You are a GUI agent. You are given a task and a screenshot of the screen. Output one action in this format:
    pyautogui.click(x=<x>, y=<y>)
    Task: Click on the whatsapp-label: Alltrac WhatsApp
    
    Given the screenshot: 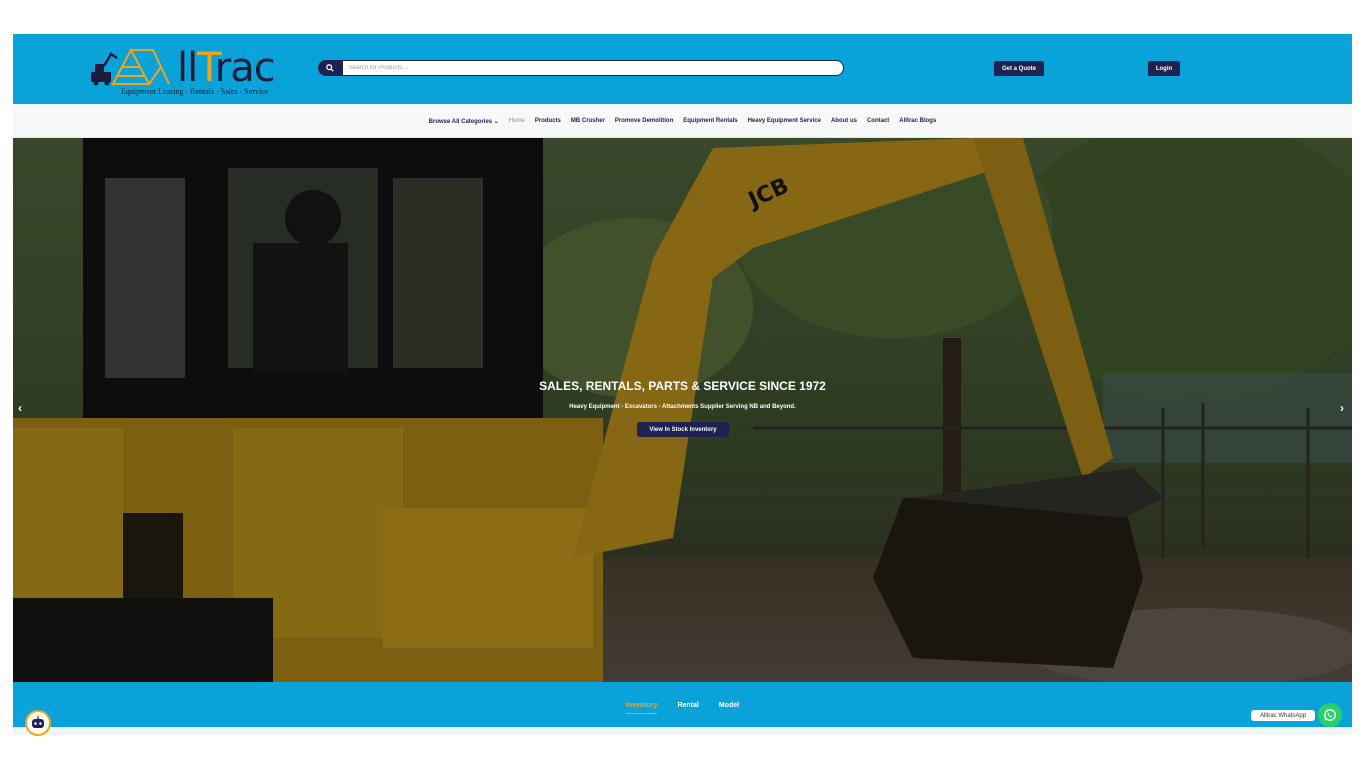 What is the action you would take?
    pyautogui.click(x=1283, y=715)
    